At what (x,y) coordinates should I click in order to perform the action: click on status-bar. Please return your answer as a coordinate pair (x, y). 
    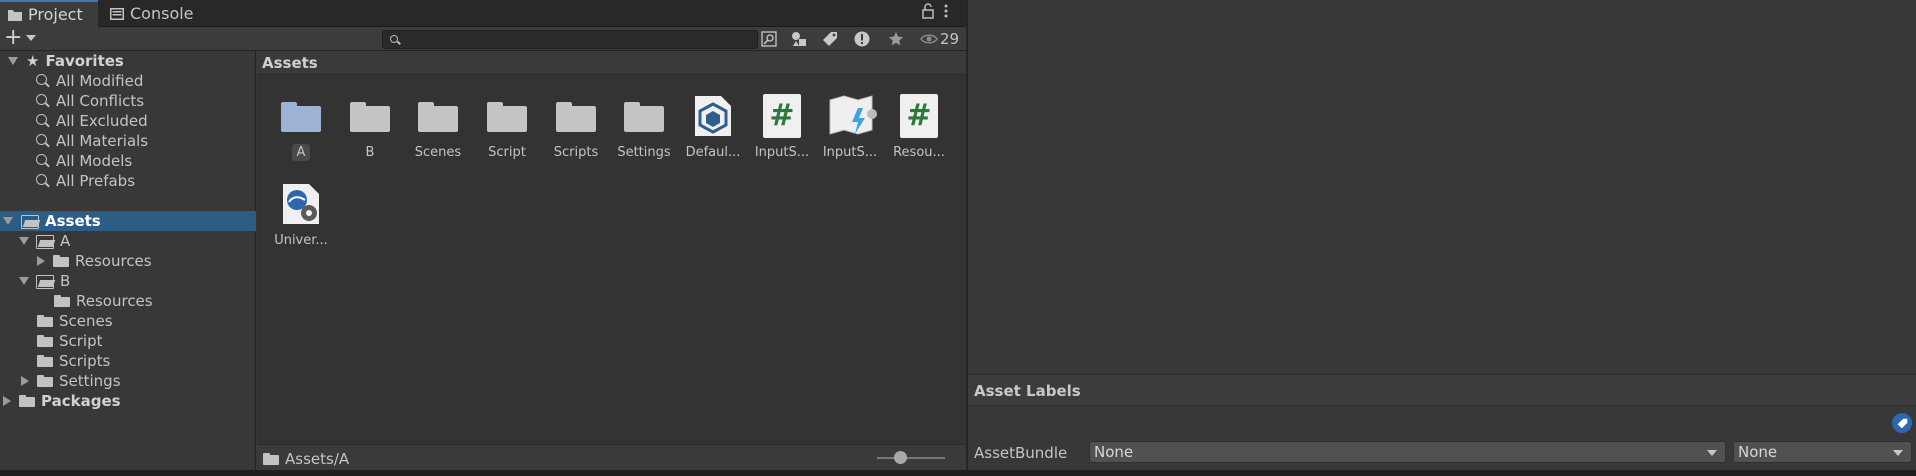
    Looking at the image, I should click on (958, 473).